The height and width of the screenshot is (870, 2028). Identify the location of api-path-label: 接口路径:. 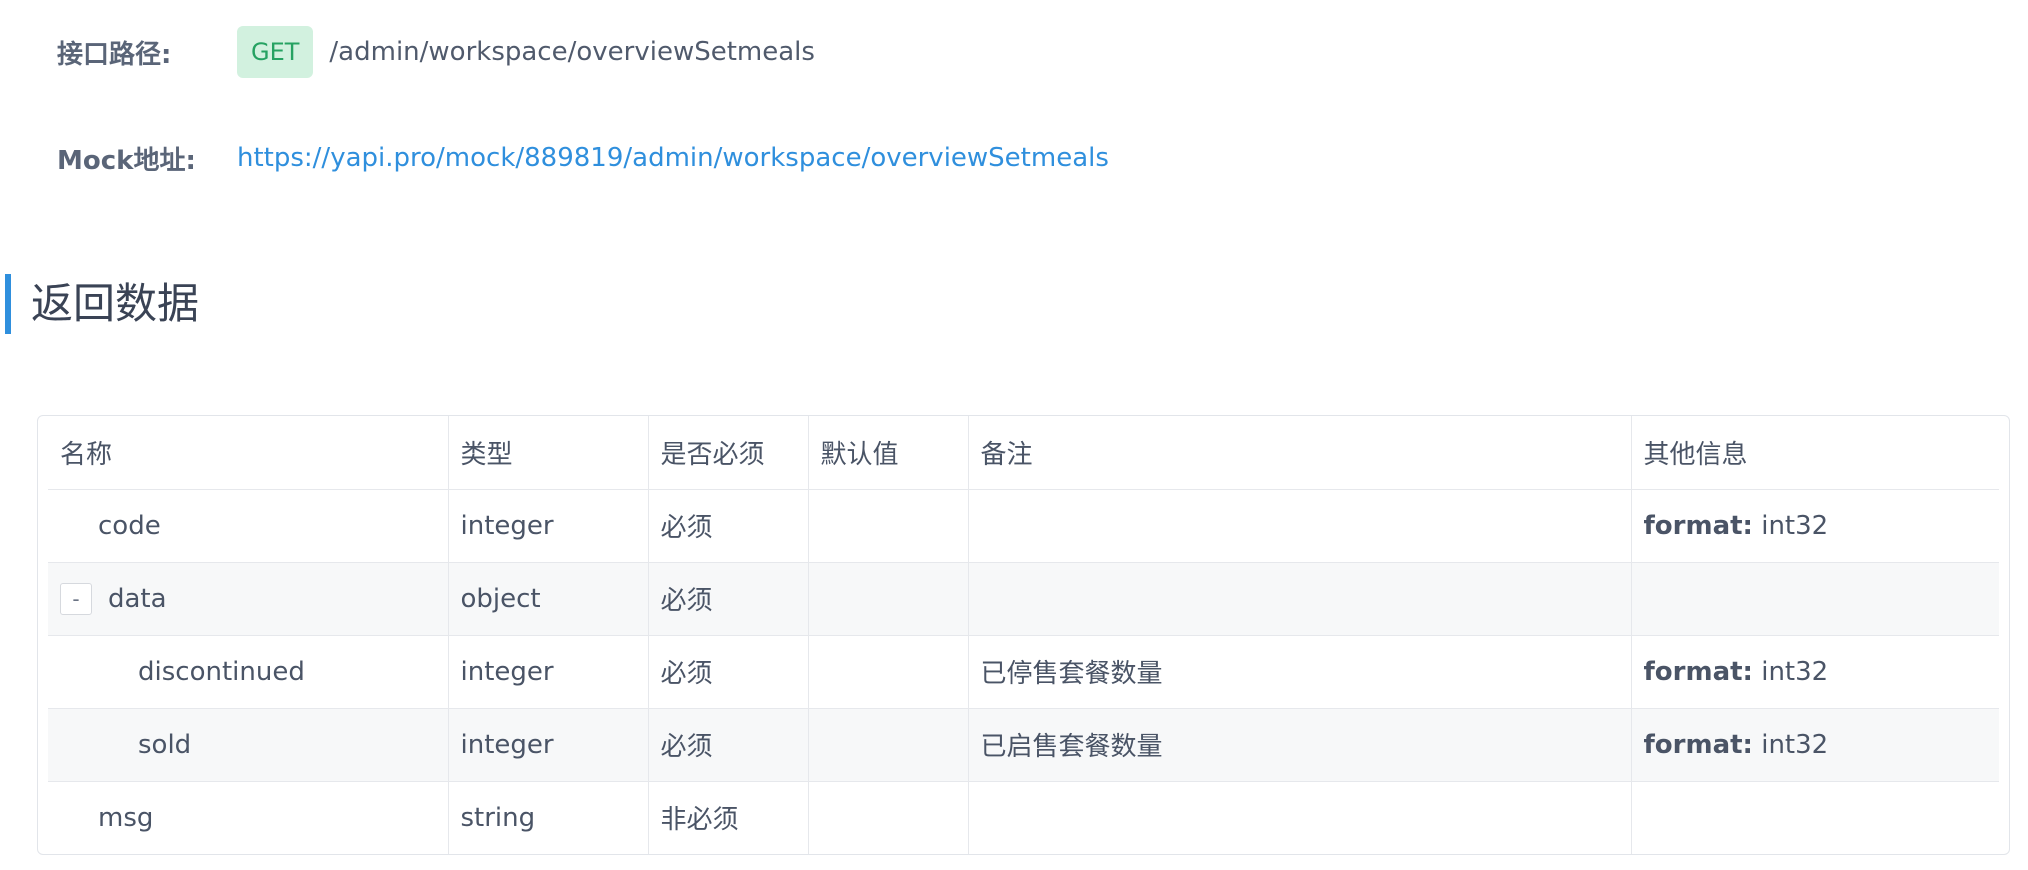
(114, 54).